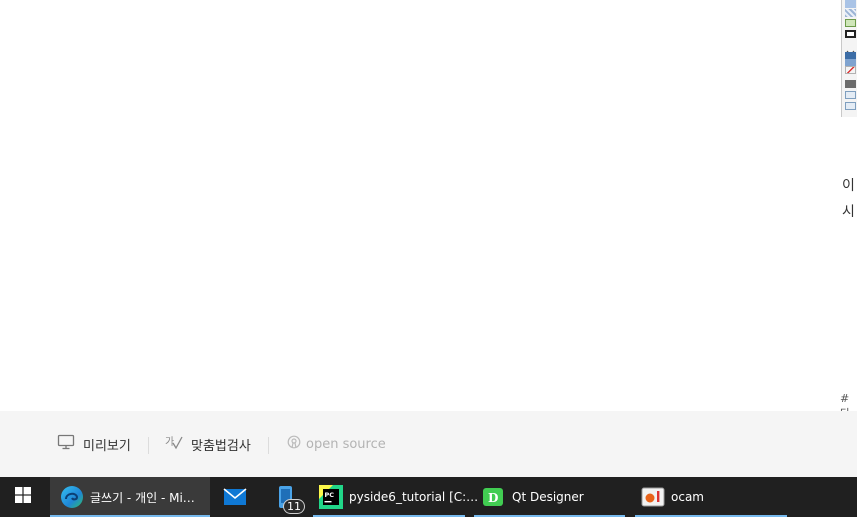 Image resolution: width=857 pixels, height=517 pixels. I want to click on taskbar-item-label: ocam, so click(687, 497).